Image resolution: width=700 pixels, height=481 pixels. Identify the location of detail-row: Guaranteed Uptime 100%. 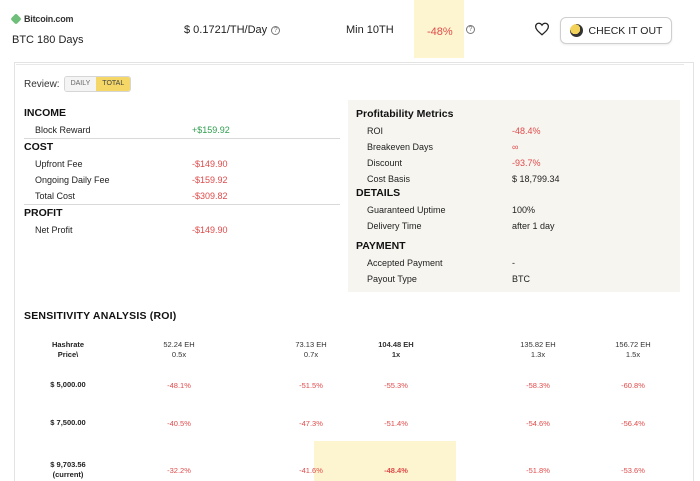
(514, 210).